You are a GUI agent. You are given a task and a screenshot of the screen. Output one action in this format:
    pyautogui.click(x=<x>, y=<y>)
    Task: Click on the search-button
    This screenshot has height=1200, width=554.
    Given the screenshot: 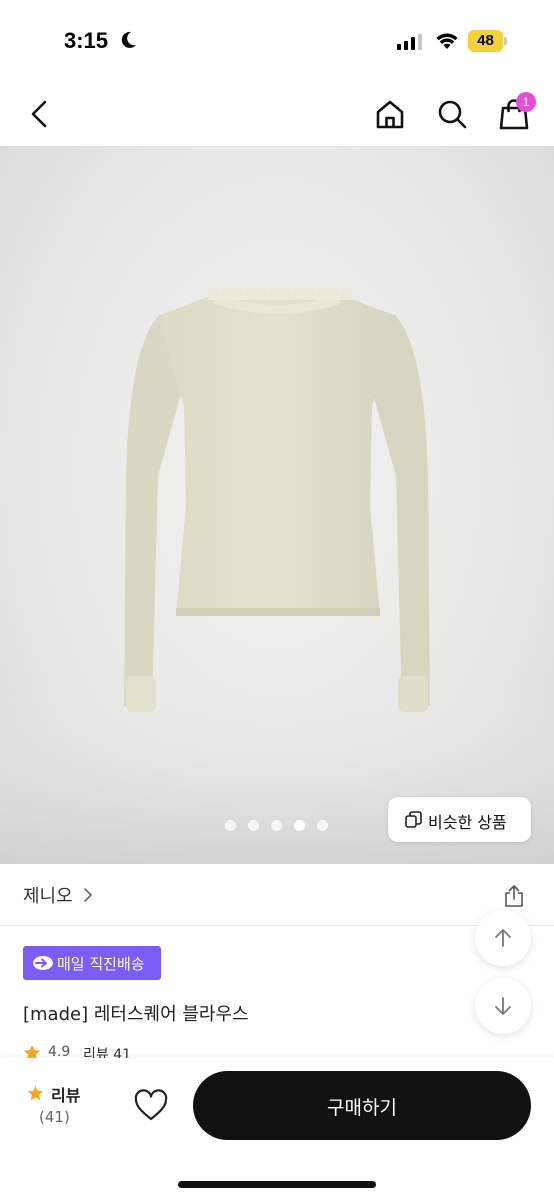 What is the action you would take?
    pyautogui.click(x=452, y=114)
    